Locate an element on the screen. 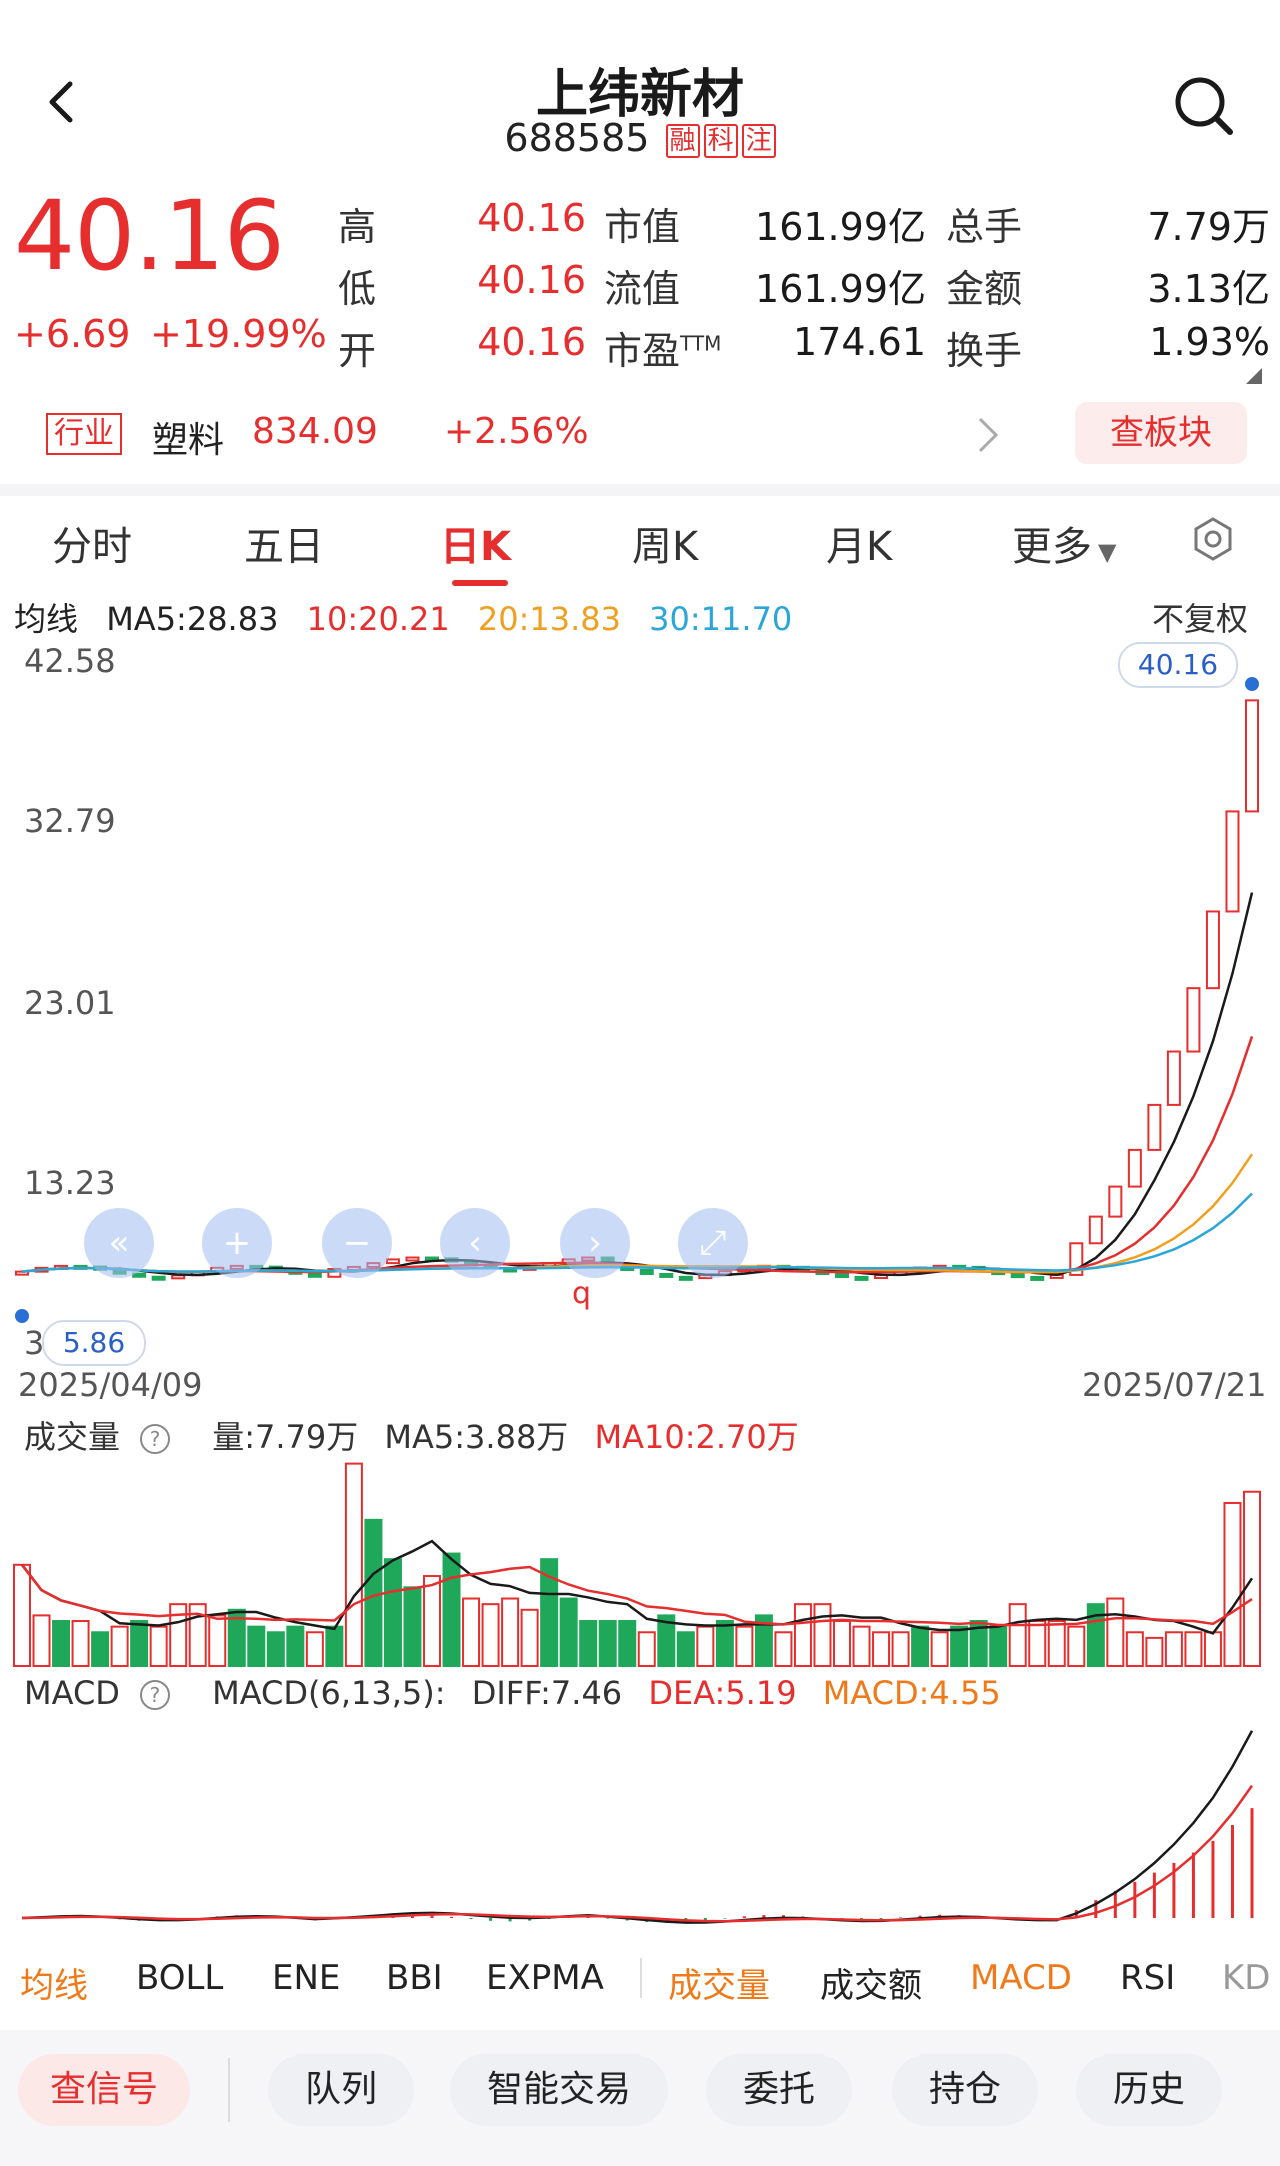 This screenshot has width=1280, height=2166. pan-left-button: ‹ is located at coordinates (475, 1243).